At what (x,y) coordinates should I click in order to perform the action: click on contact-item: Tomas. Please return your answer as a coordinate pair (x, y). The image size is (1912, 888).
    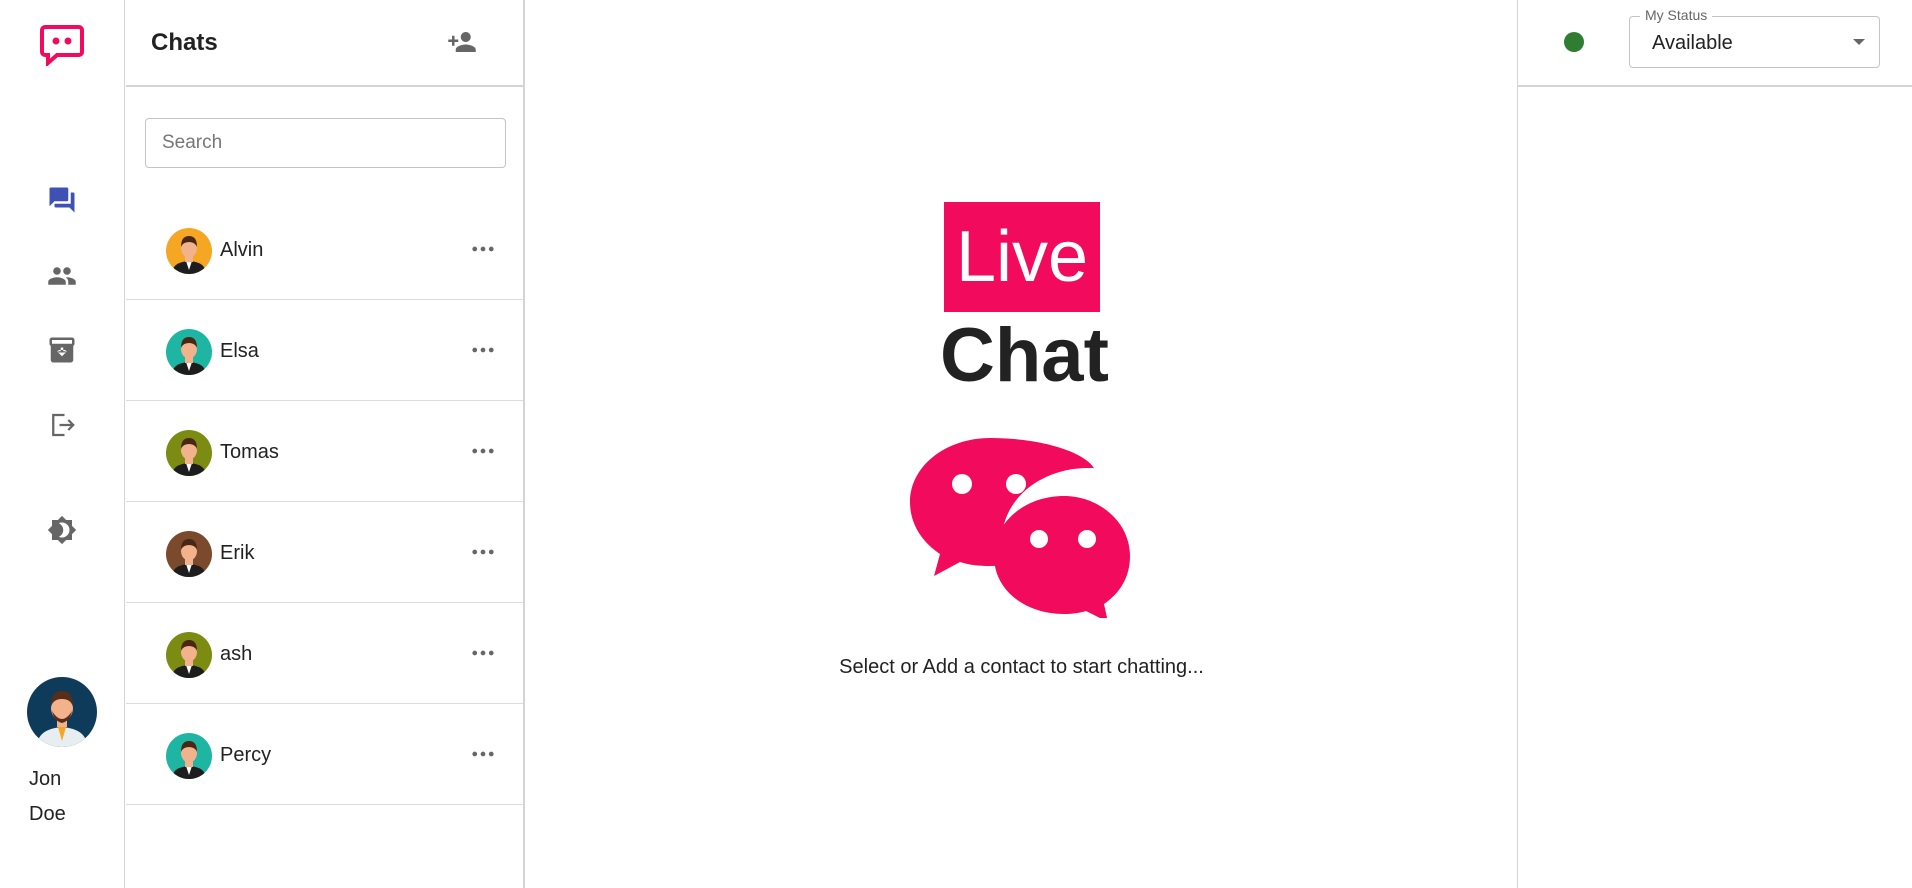
    Looking at the image, I should click on (324, 451).